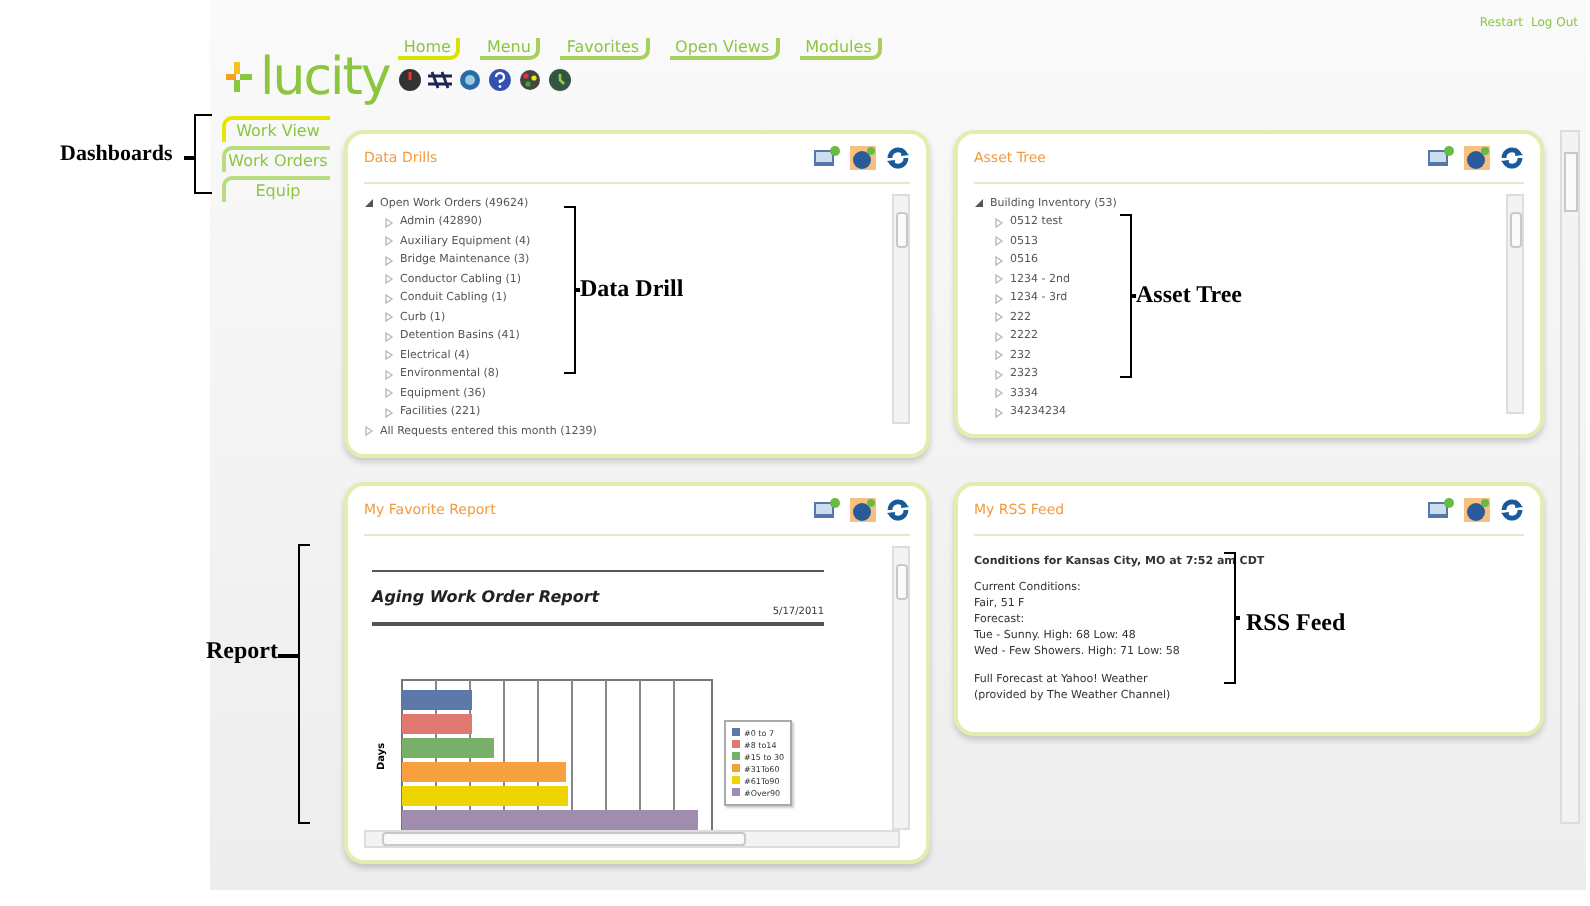 The image size is (1590, 906). What do you see at coordinates (116, 154) in the screenshot?
I see `callout-label: Dashboards` at bounding box center [116, 154].